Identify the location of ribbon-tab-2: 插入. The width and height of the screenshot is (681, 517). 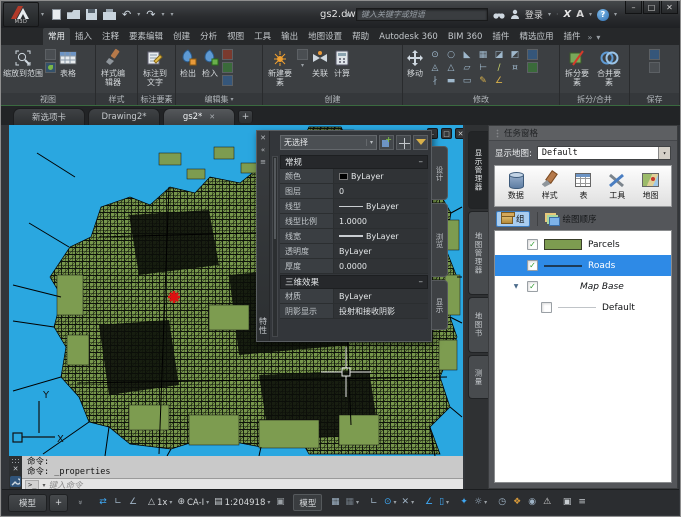
(83, 36).